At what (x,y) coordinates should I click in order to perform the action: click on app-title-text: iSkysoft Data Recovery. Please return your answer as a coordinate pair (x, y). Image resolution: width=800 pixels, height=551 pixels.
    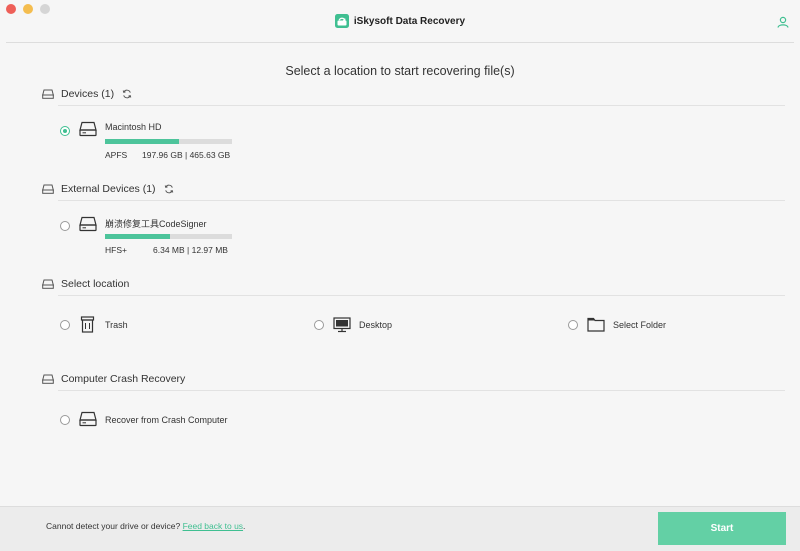
    Looking at the image, I should click on (409, 21).